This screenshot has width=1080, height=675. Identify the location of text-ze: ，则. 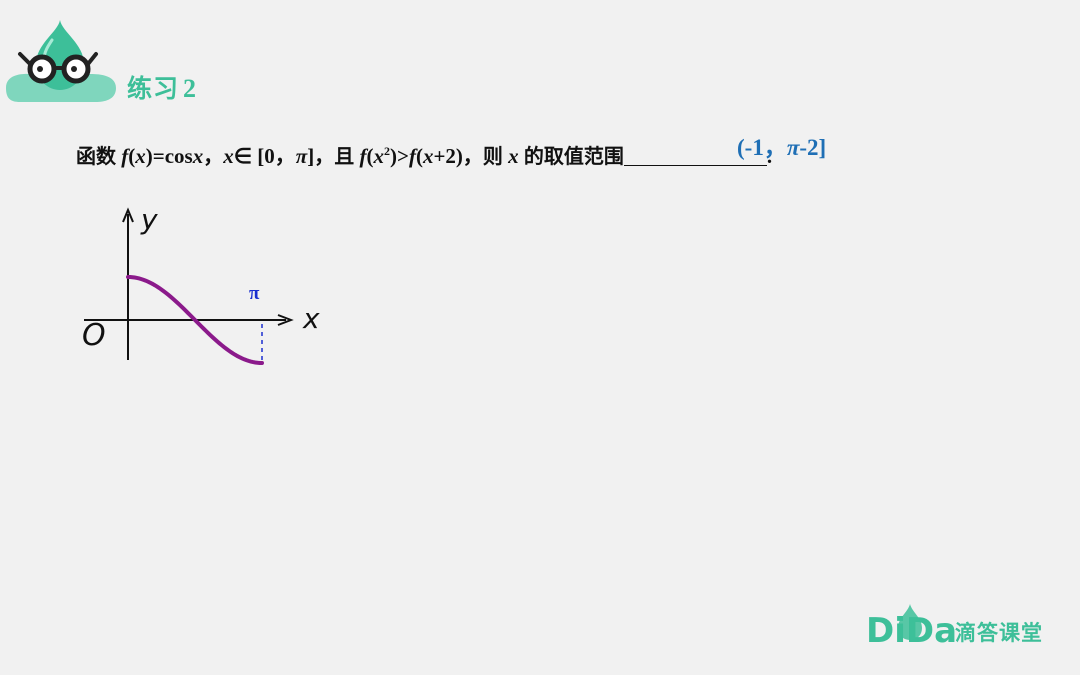
(482, 156).